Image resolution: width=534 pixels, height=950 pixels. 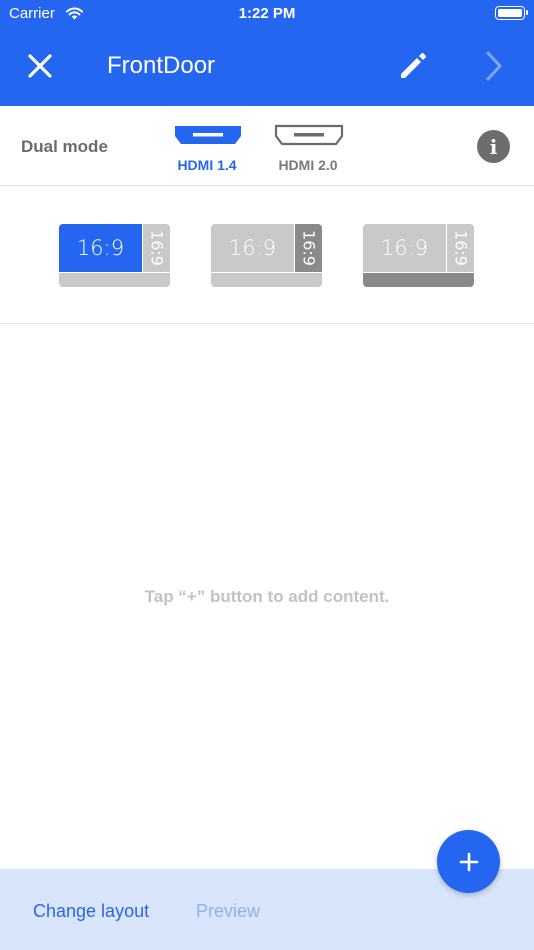 I want to click on plus-icon, so click(x=468, y=861).